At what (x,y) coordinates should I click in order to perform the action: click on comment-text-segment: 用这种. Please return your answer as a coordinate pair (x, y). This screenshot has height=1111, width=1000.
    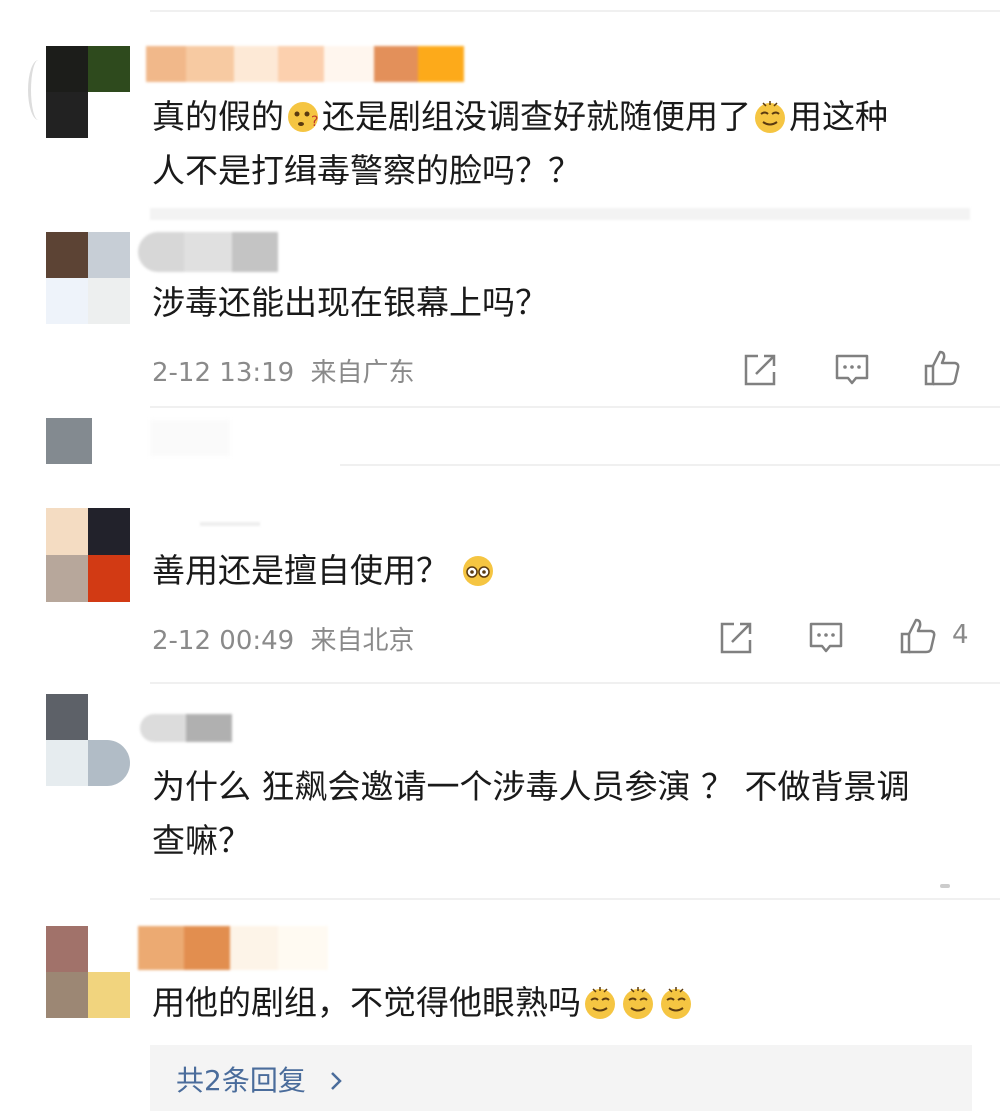
    Looking at the image, I should click on (838, 116).